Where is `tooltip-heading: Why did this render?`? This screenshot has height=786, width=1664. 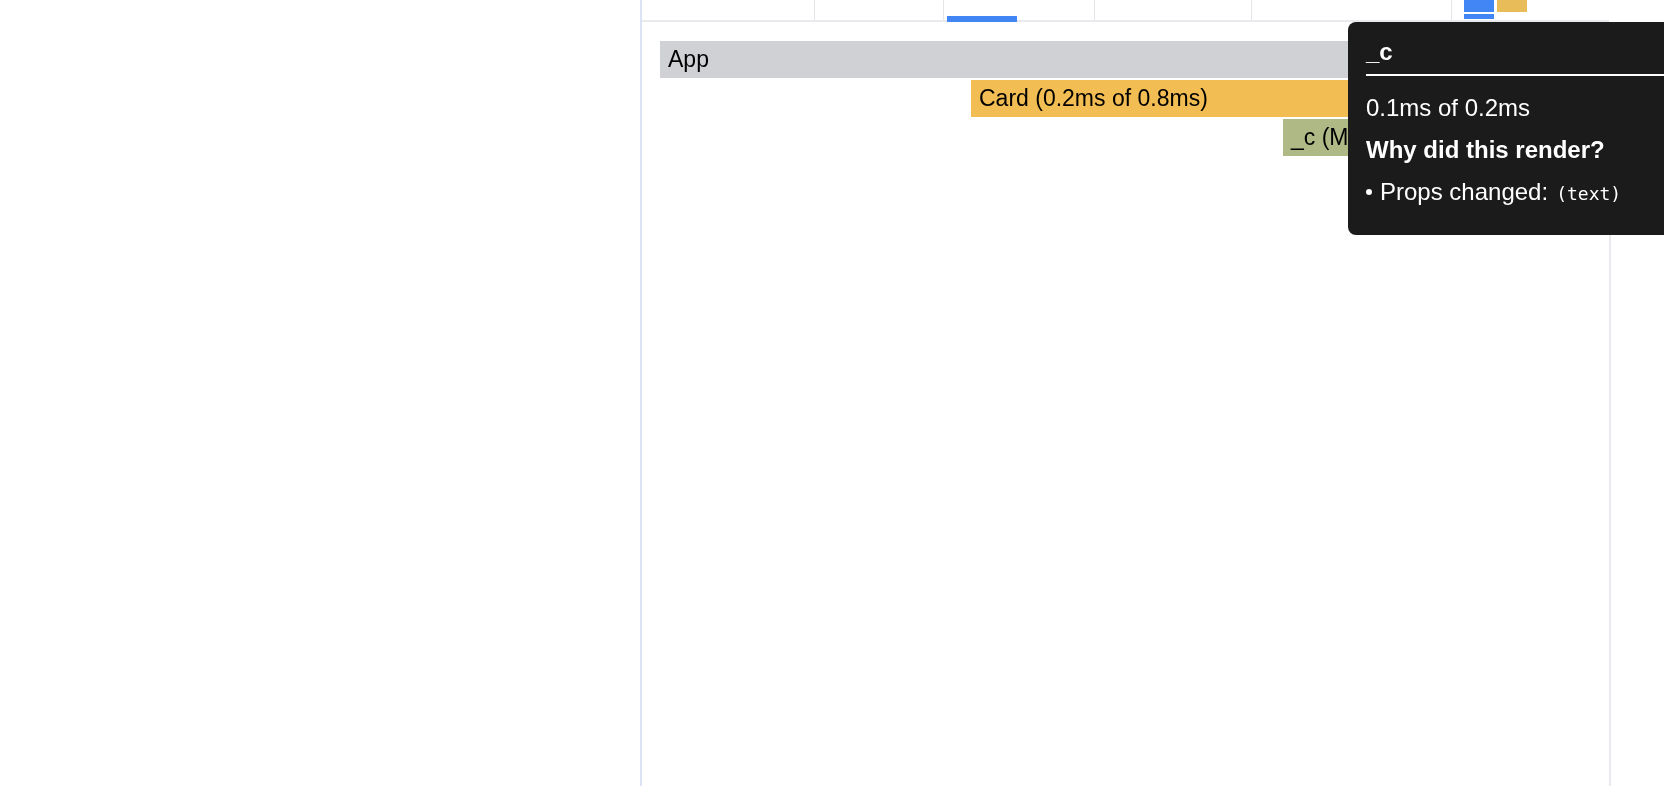
tooltip-heading: Why did this render? is located at coordinates (1485, 150).